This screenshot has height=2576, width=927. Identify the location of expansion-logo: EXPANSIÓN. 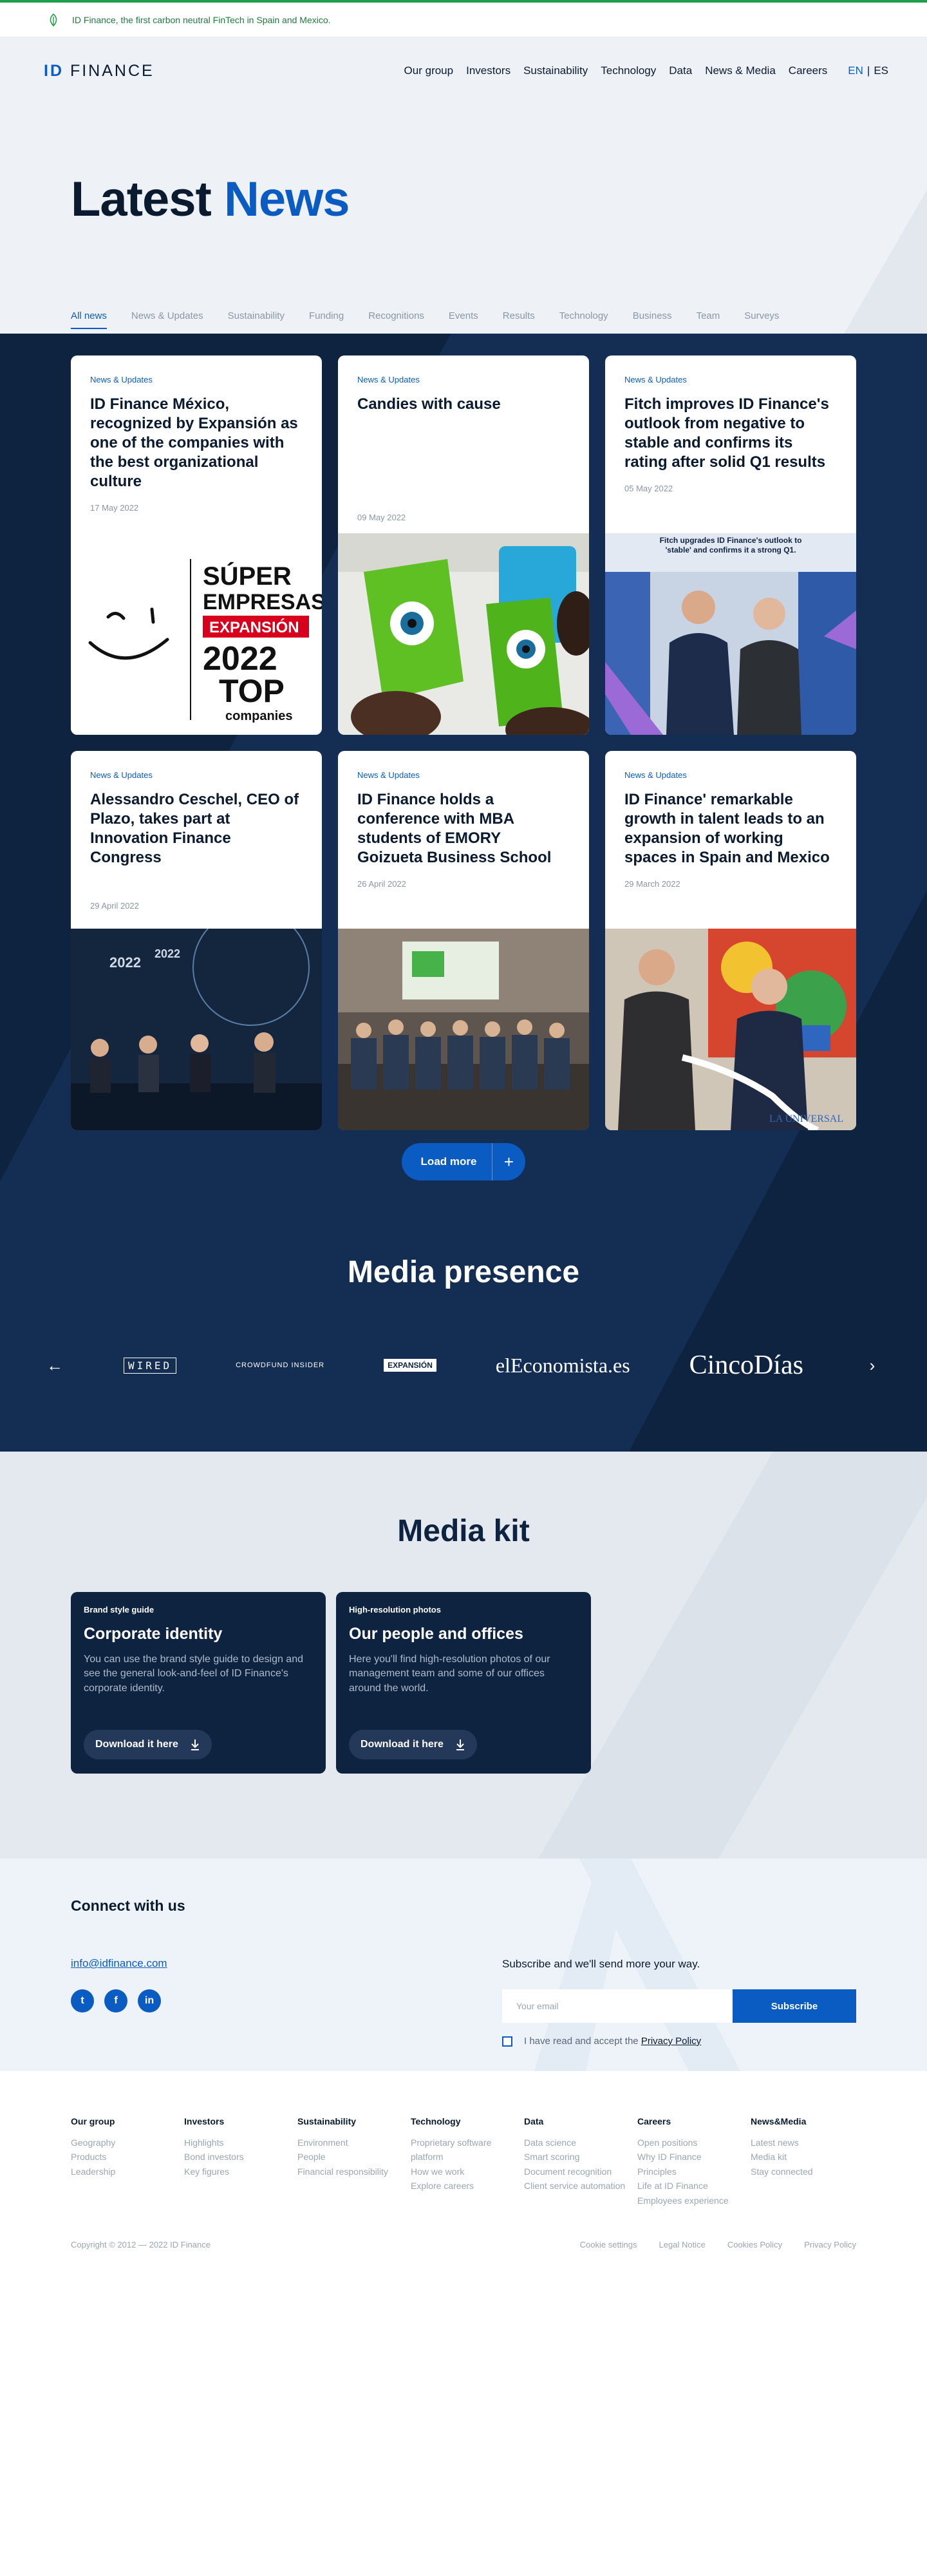
(410, 1366).